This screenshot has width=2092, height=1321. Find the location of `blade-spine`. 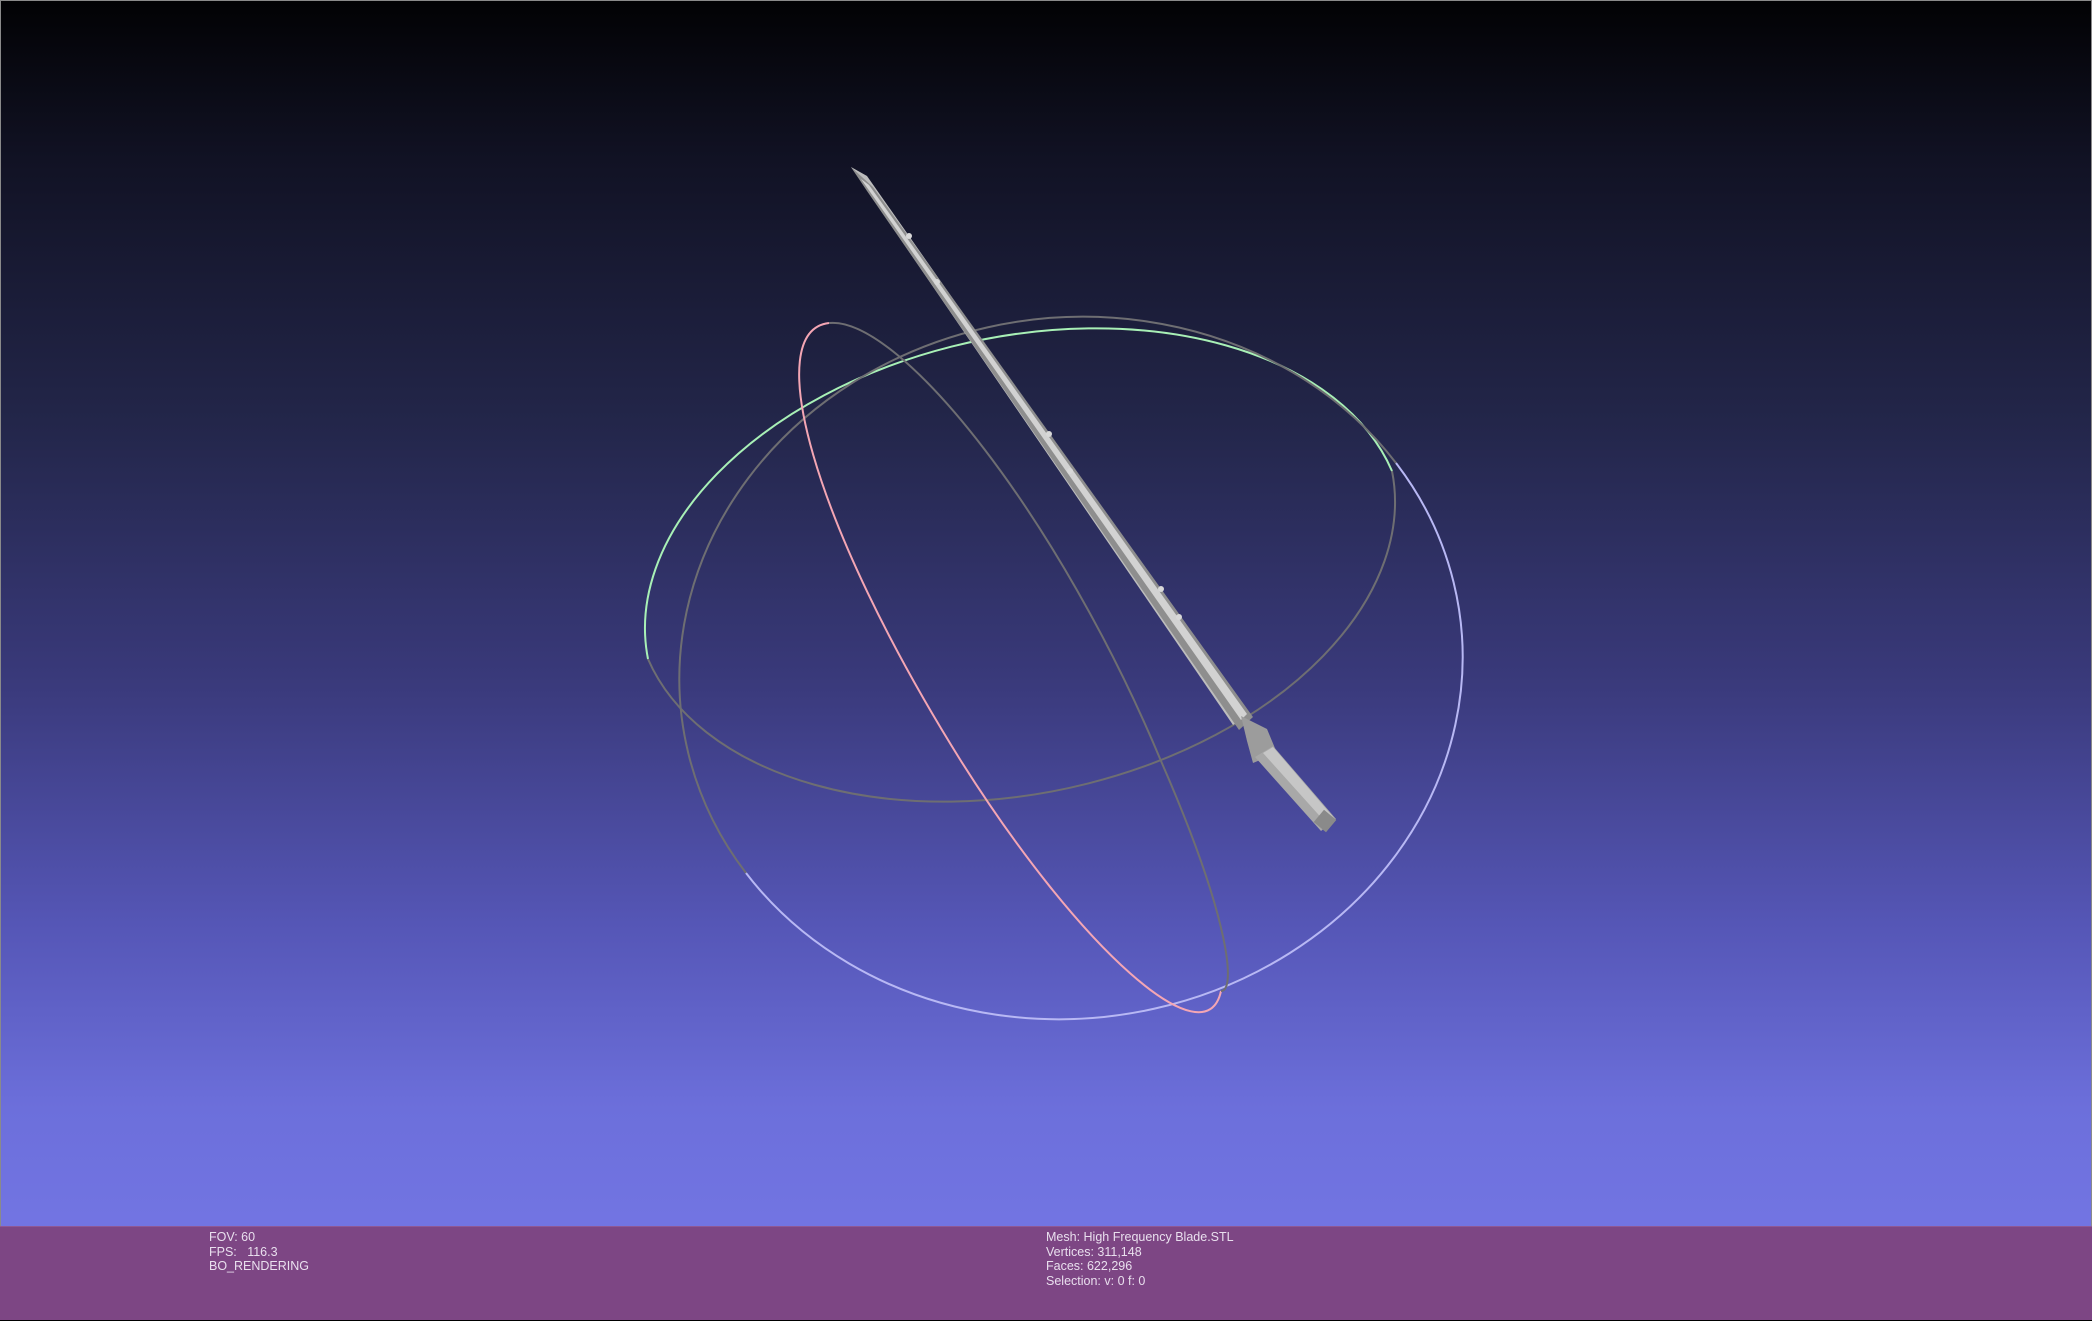

blade-spine is located at coordinates (1054, 449).